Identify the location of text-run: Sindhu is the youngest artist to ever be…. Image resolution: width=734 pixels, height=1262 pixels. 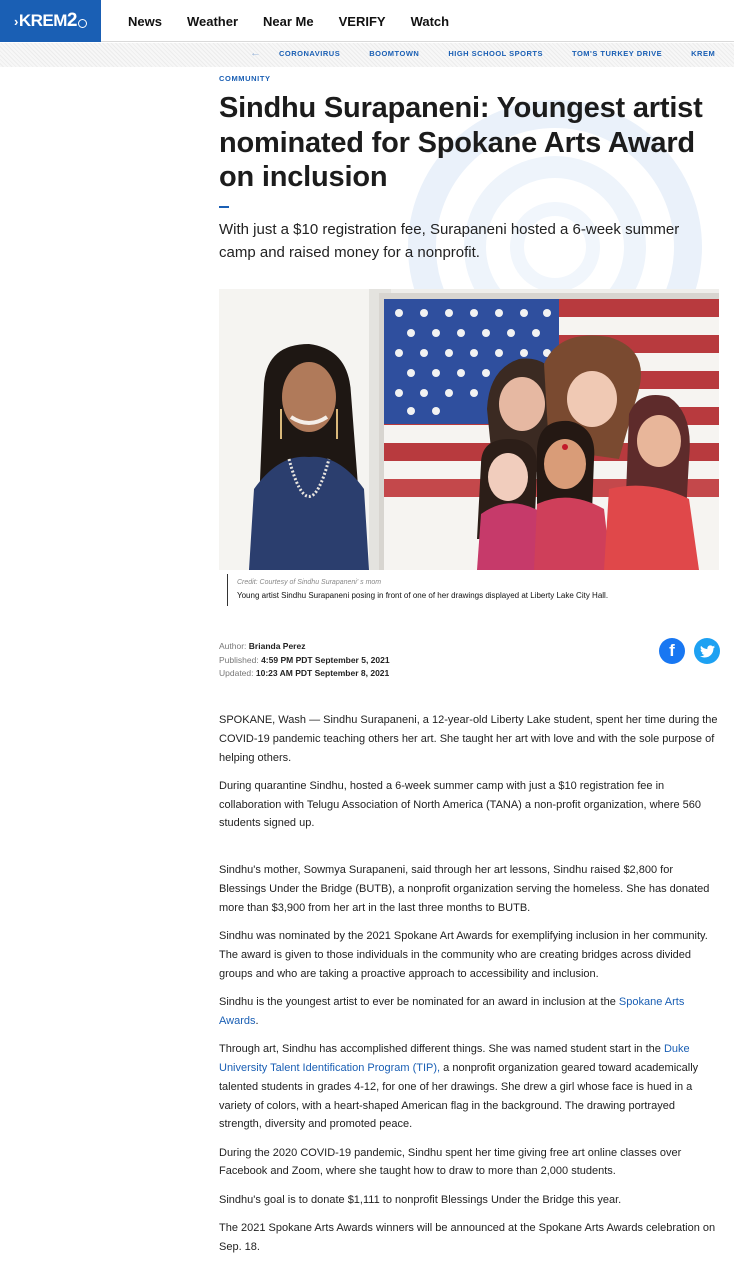
(419, 1002).